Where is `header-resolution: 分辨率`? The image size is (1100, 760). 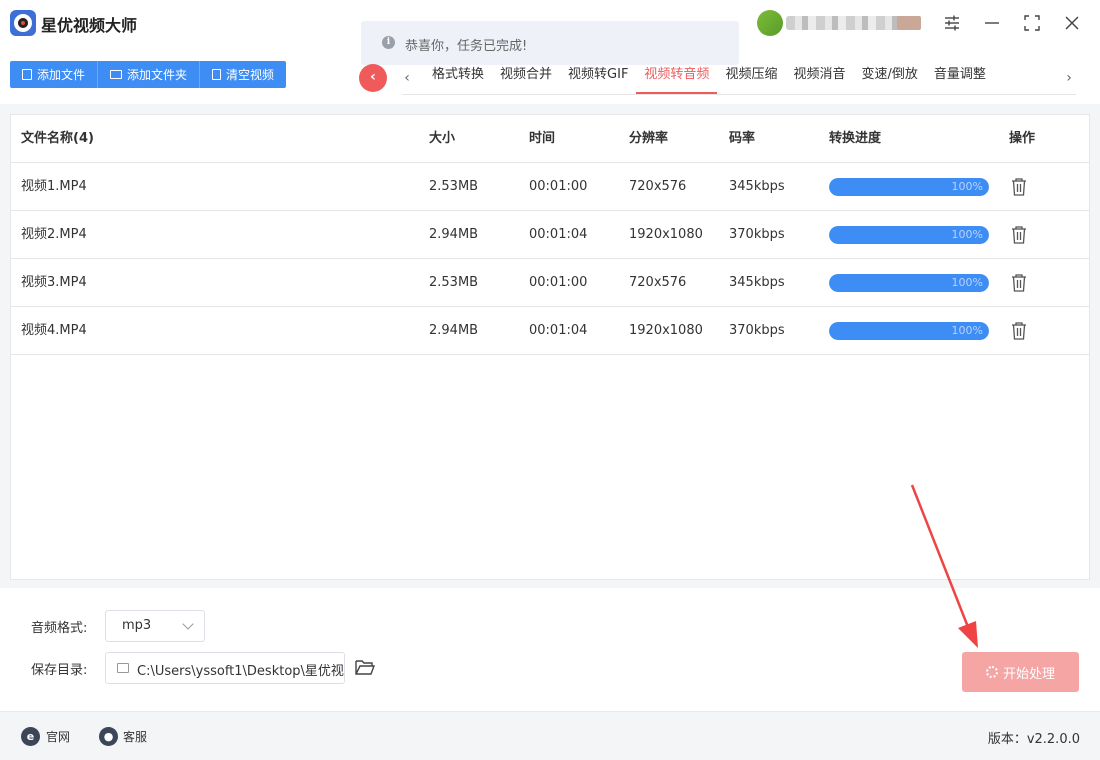 header-resolution: 分辨率 is located at coordinates (649, 138).